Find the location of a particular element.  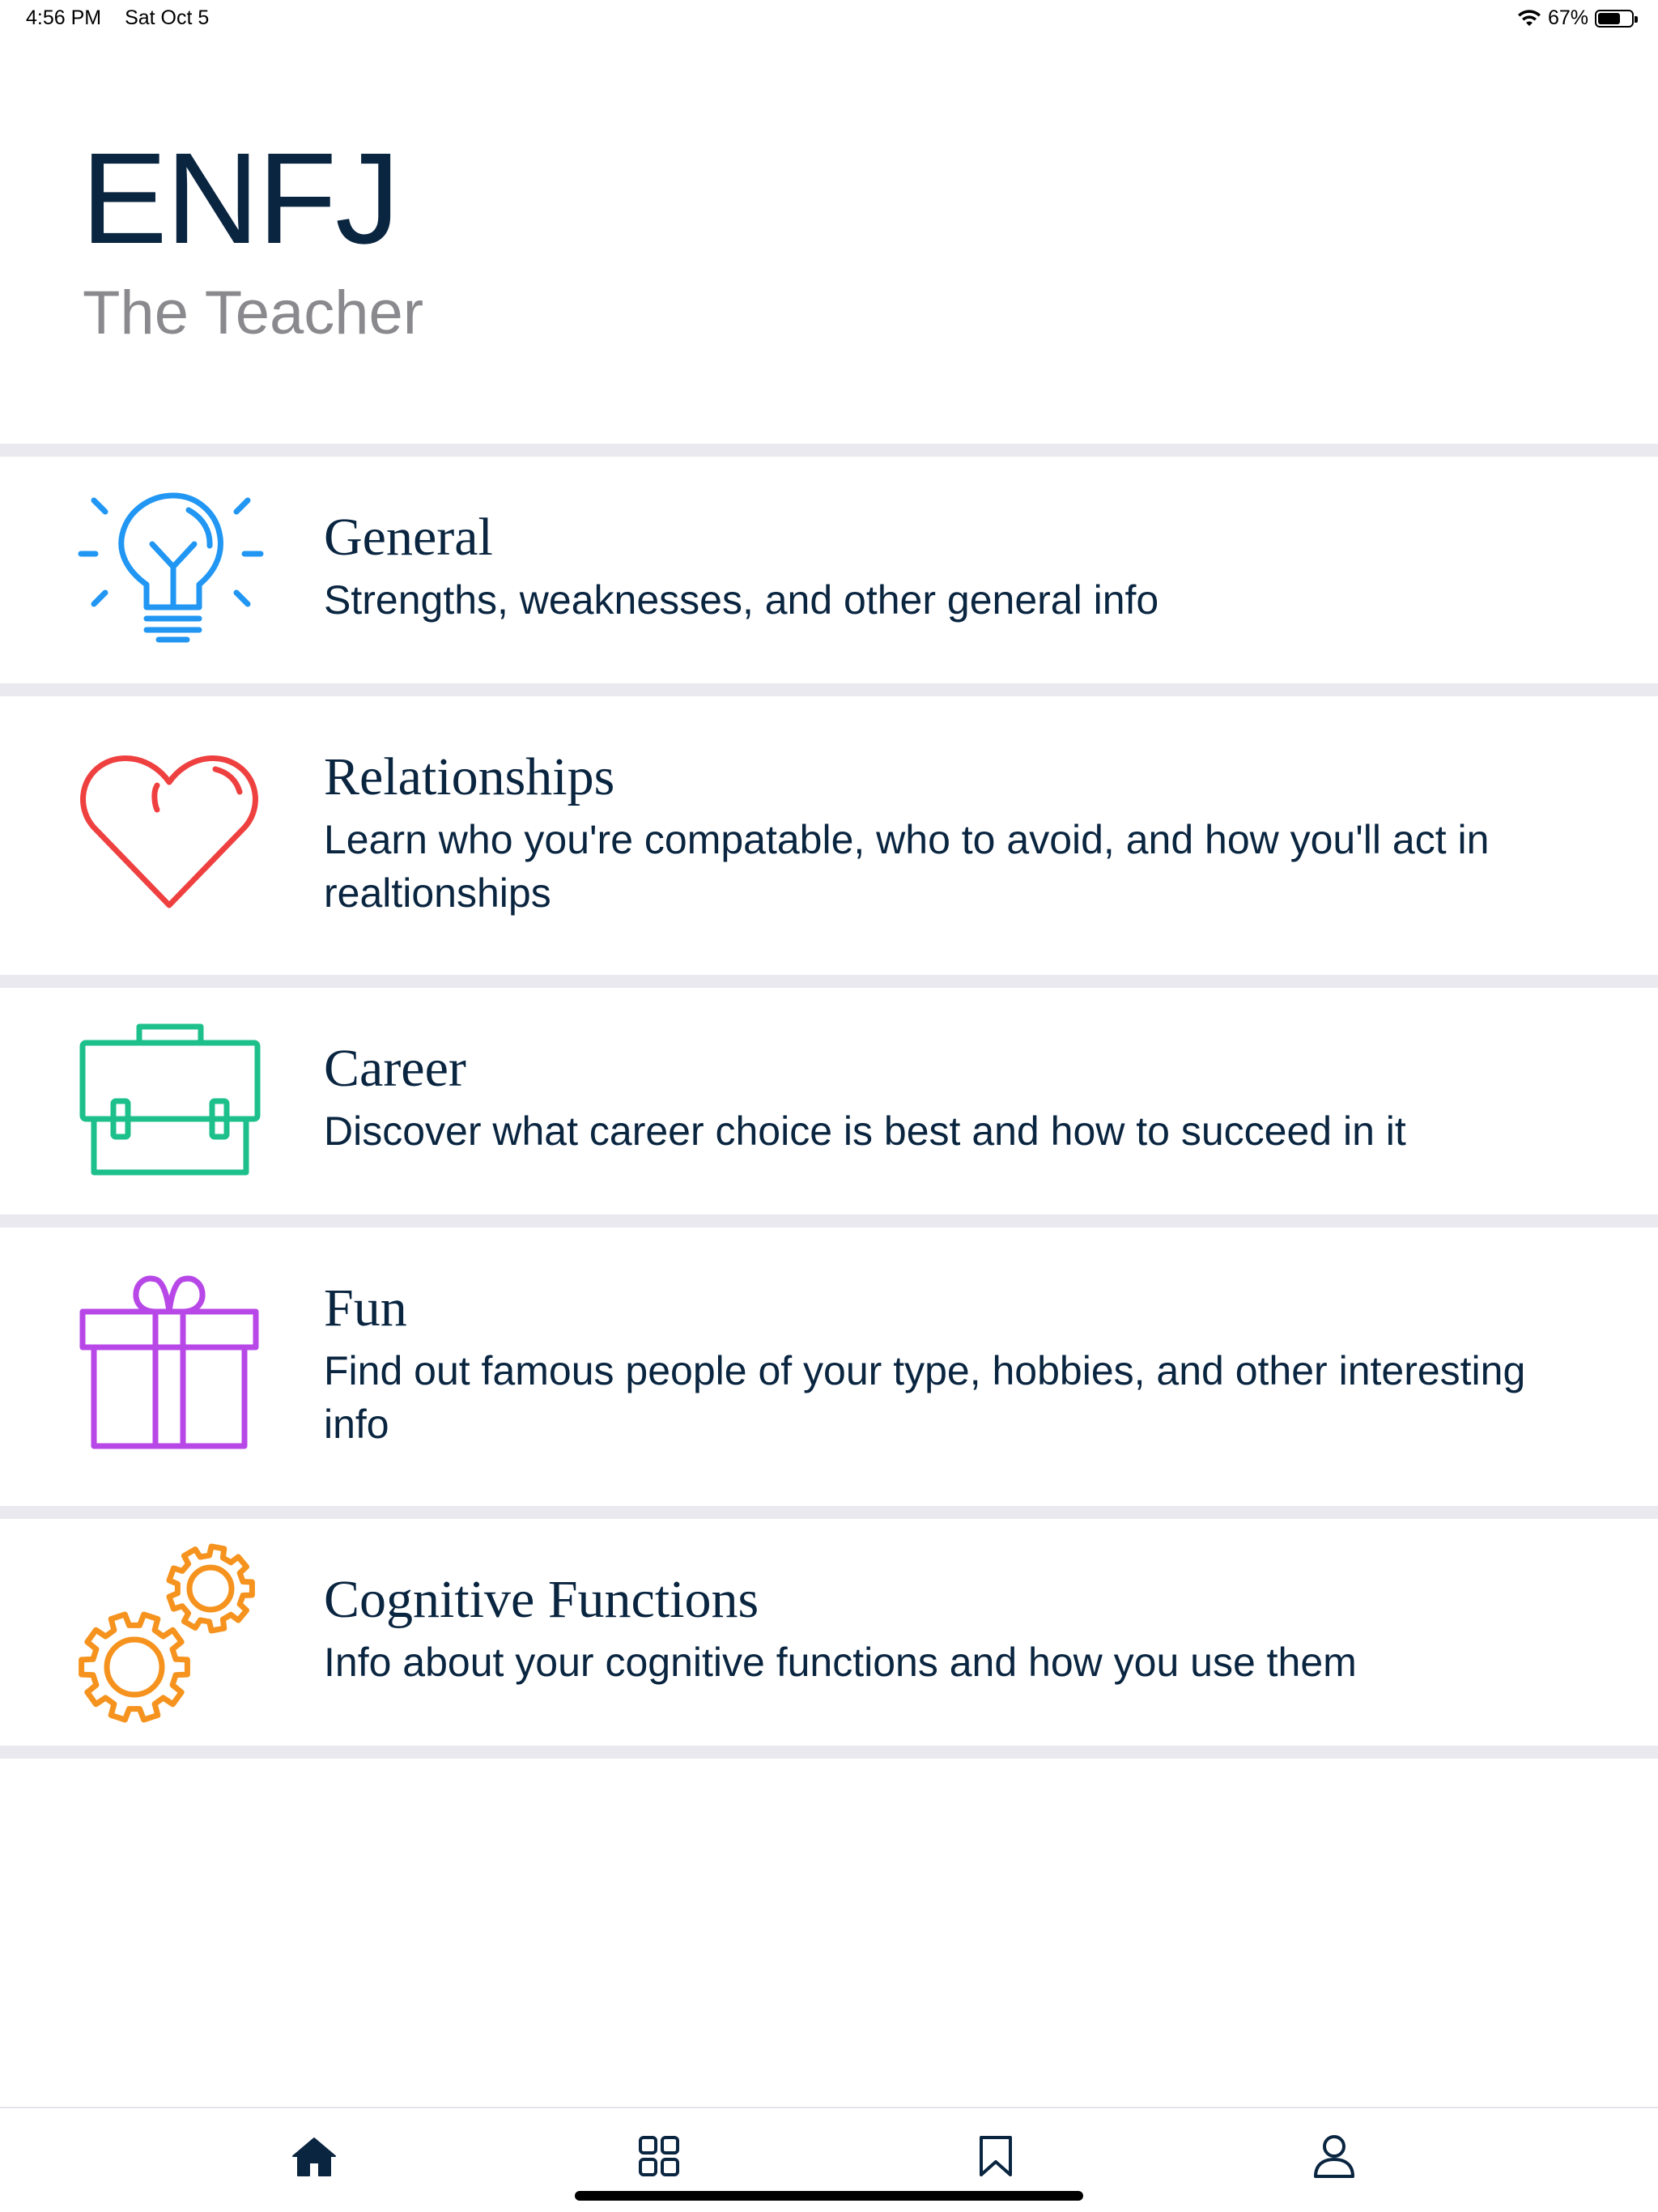

tab-browse is located at coordinates (659, 2156).